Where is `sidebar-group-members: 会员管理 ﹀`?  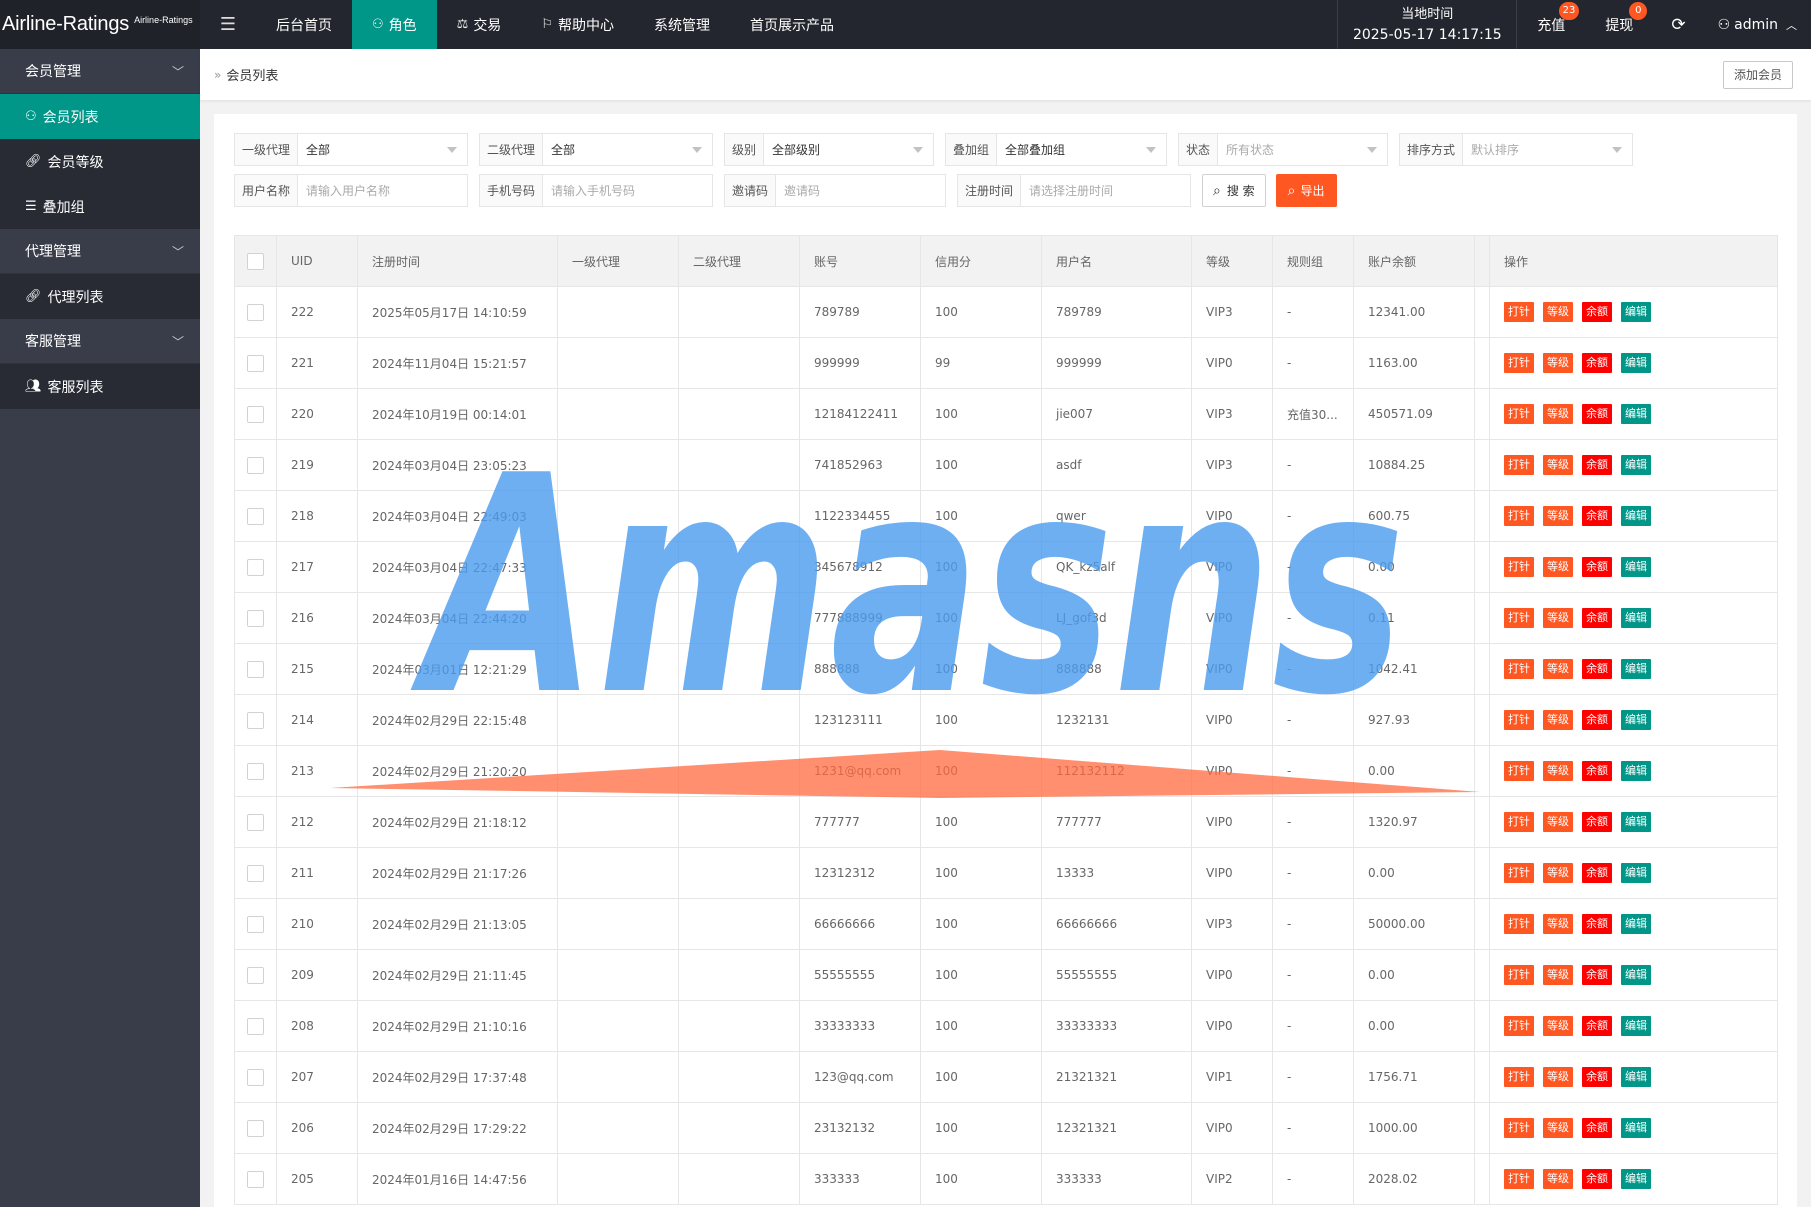 sidebar-group-members: 会员管理 ﹀ is located at coordinates (100, 71).